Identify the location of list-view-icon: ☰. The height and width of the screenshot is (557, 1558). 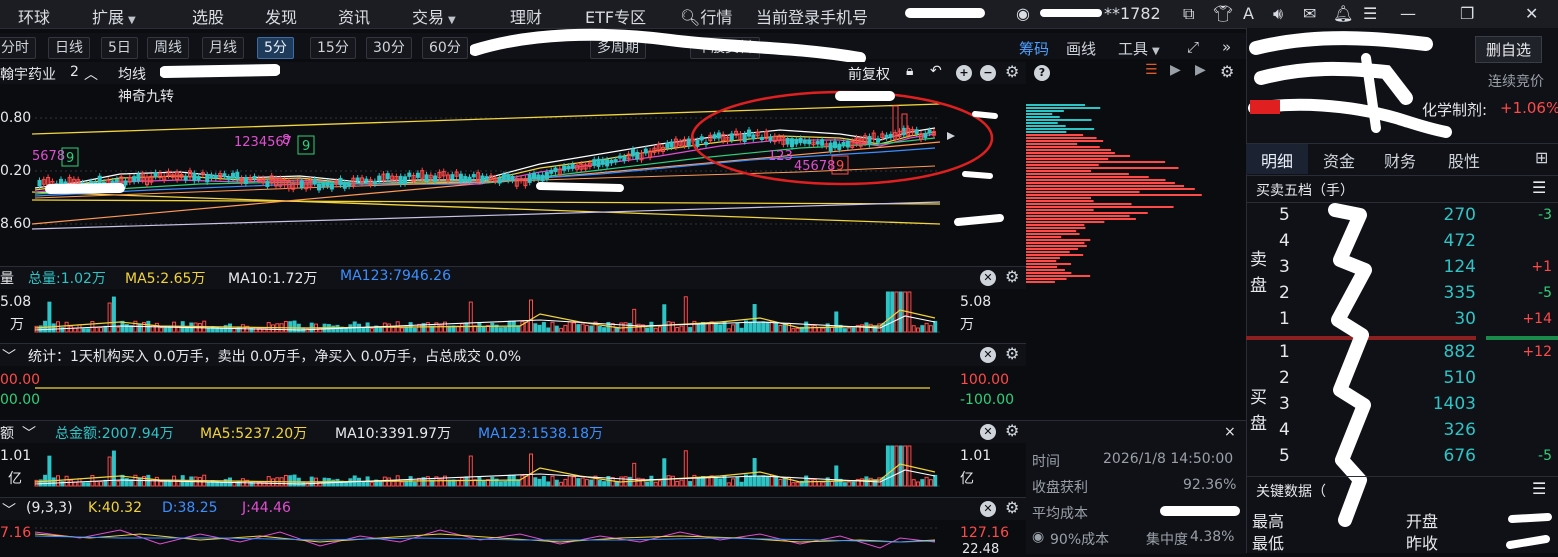
(1151, 70).